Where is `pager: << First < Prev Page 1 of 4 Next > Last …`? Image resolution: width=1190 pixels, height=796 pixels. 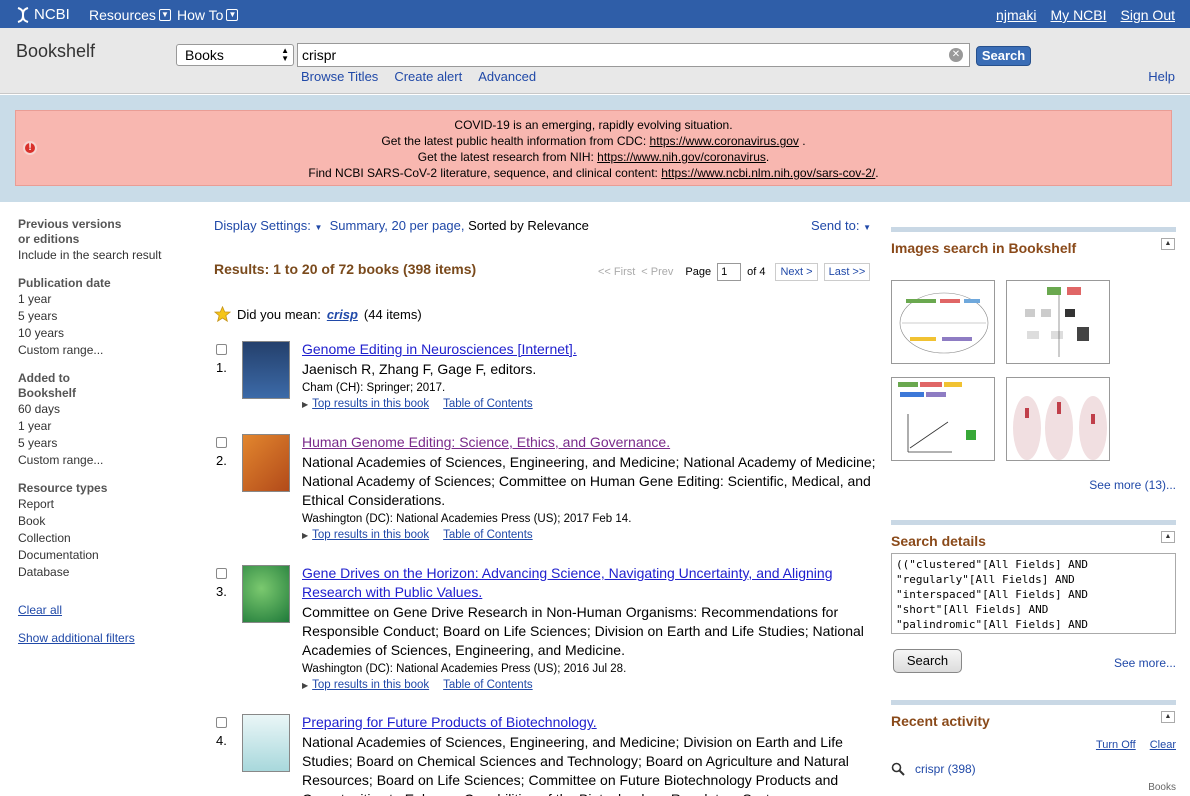 pager: << First < Prev Page 1 of 4 Next > Last … is located at coordinates (734, 272).